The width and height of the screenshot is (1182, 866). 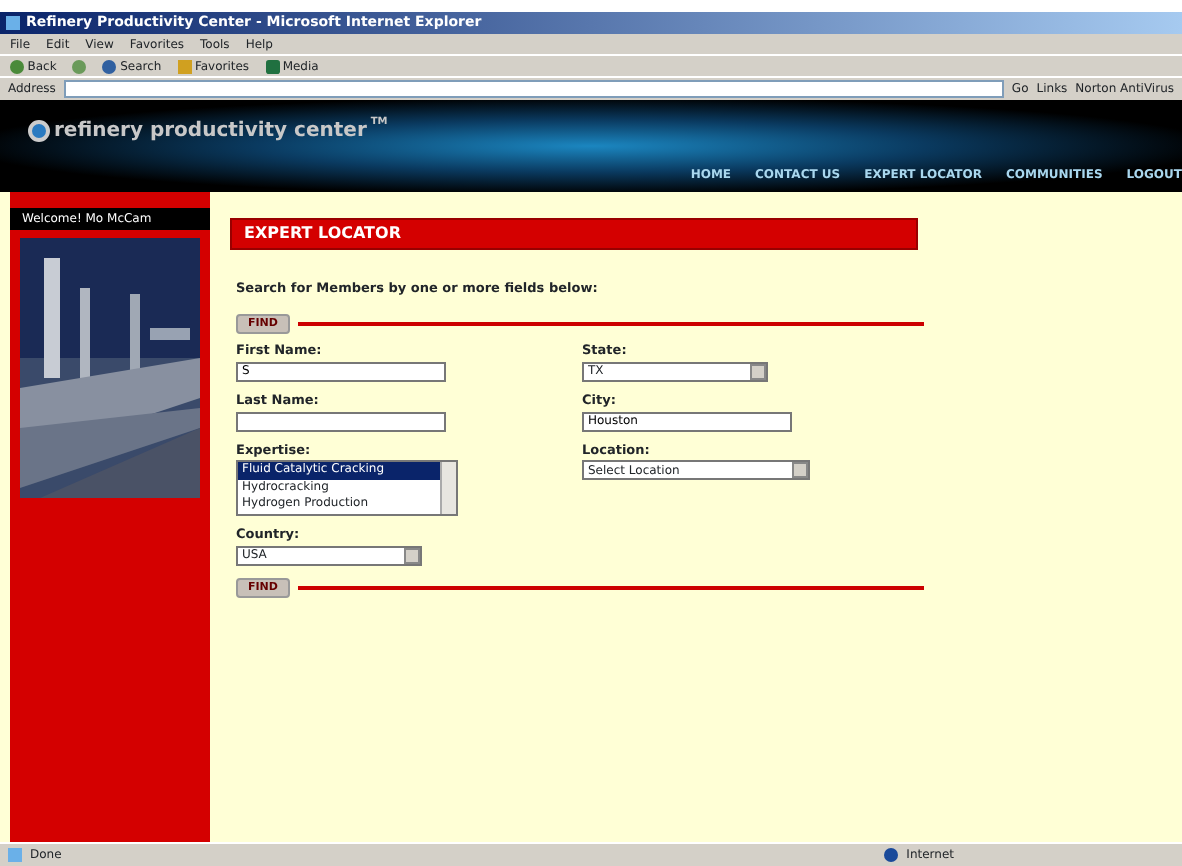 I want to click on globe-icon, so click(x=891, y=855).